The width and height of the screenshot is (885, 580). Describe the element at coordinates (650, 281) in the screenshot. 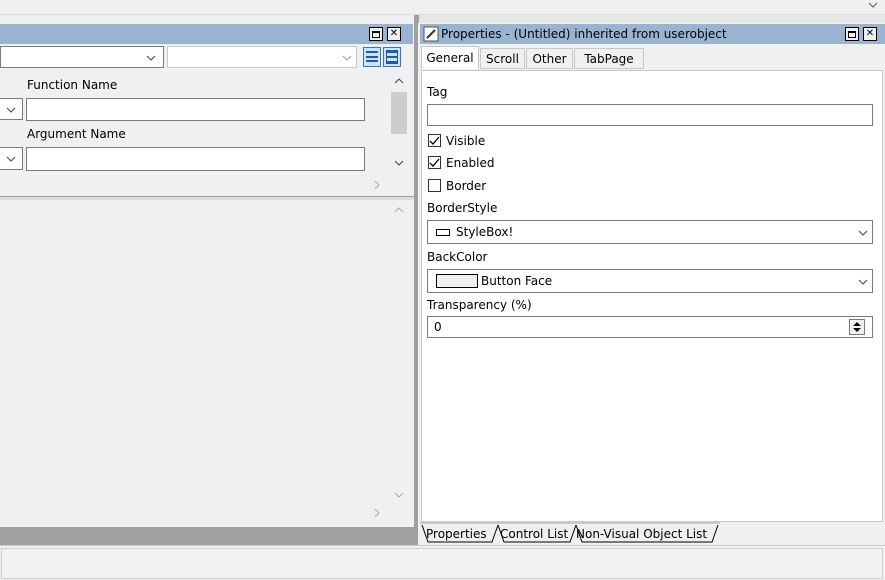

I see `backcolor-combo: Button Face` at that location.